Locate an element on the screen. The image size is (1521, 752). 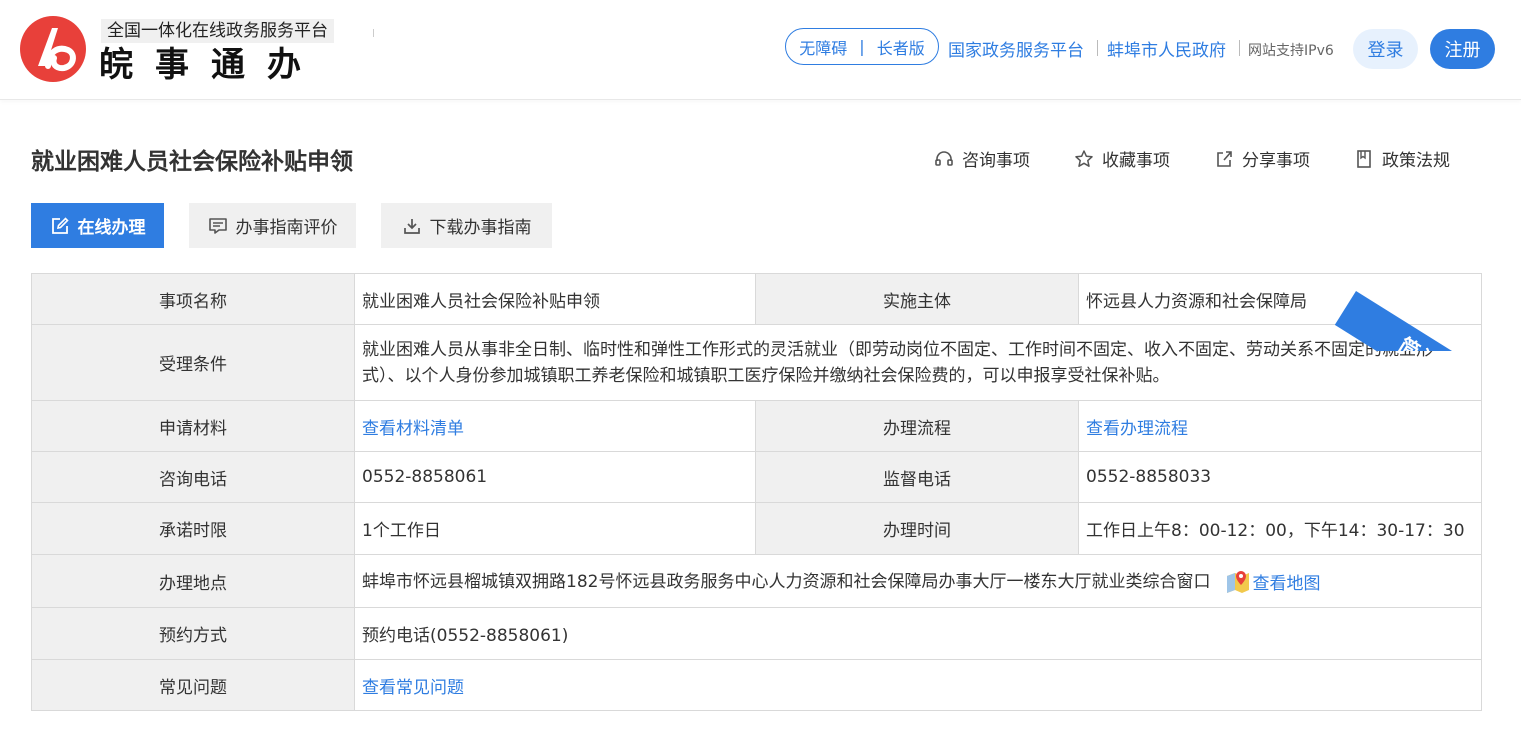
barrier-free-link: 无障碍 is located at coordinates (823, 47).